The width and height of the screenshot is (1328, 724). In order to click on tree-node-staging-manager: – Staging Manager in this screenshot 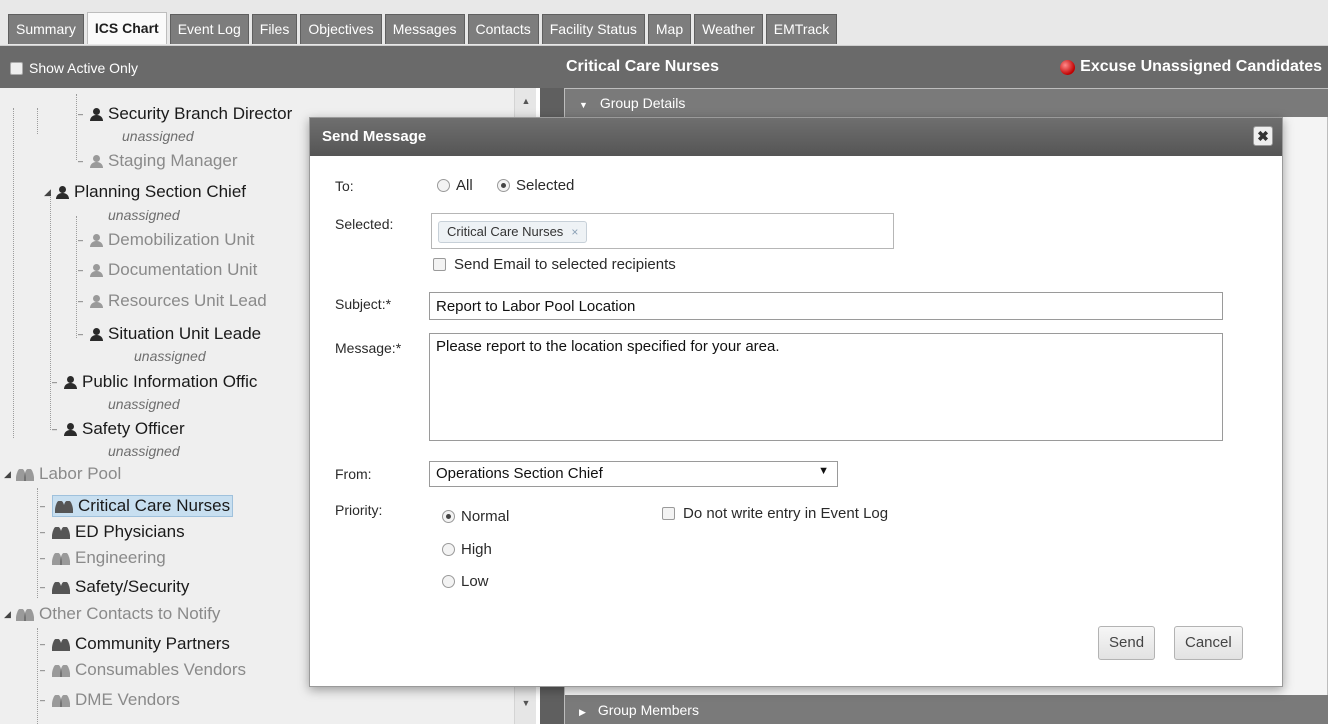, I will do `click(157, 161)`.